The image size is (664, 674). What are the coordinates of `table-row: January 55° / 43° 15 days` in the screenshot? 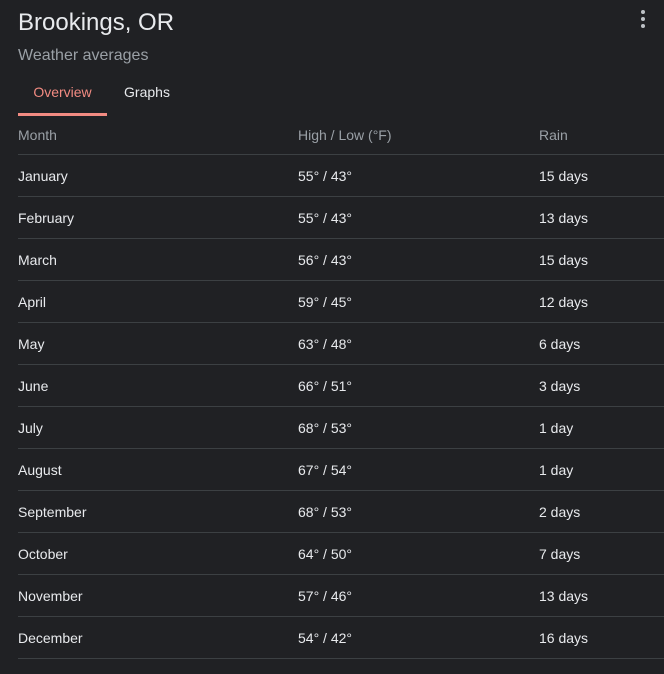 It's located at (341, 176).